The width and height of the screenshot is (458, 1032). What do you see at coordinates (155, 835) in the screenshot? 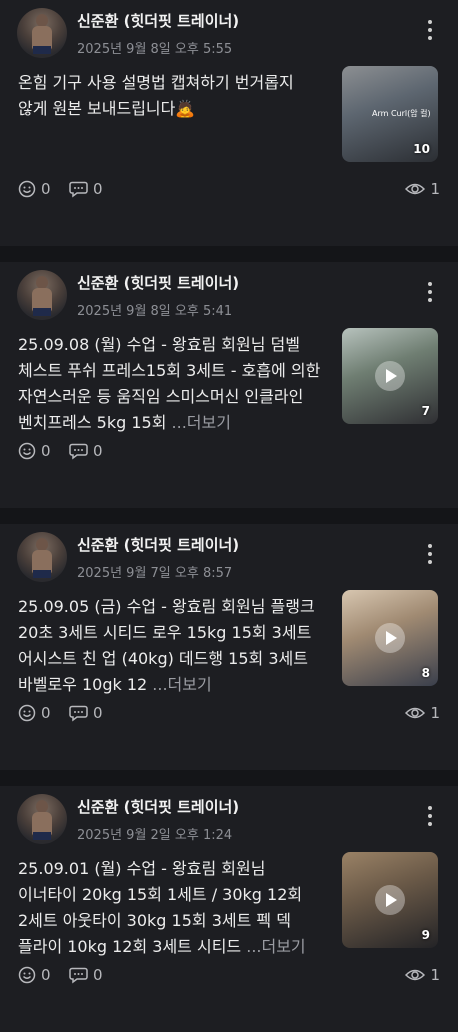
I see `post-date: 2025년 9월 2일 오후 1:24` at bounding box center [155, 835].